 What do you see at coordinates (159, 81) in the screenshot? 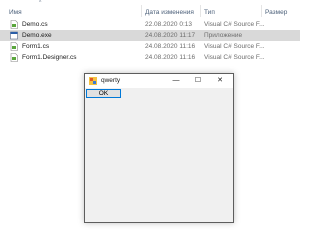
I see `window-titlebar: qwerty — ☐ ✕` at bounding box center [159, 81].